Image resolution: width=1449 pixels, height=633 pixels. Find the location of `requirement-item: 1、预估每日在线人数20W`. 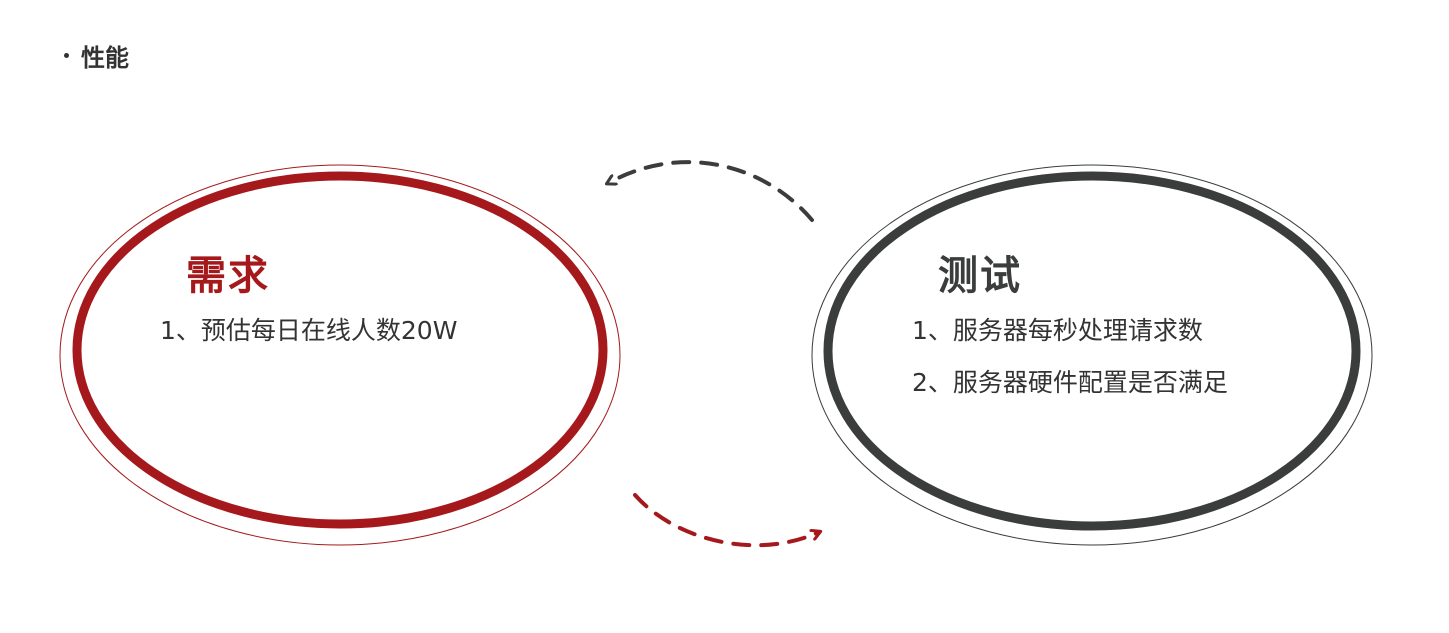

requirement-item: 1、预估每日在线人数20W is located at coordinates (309, 330).